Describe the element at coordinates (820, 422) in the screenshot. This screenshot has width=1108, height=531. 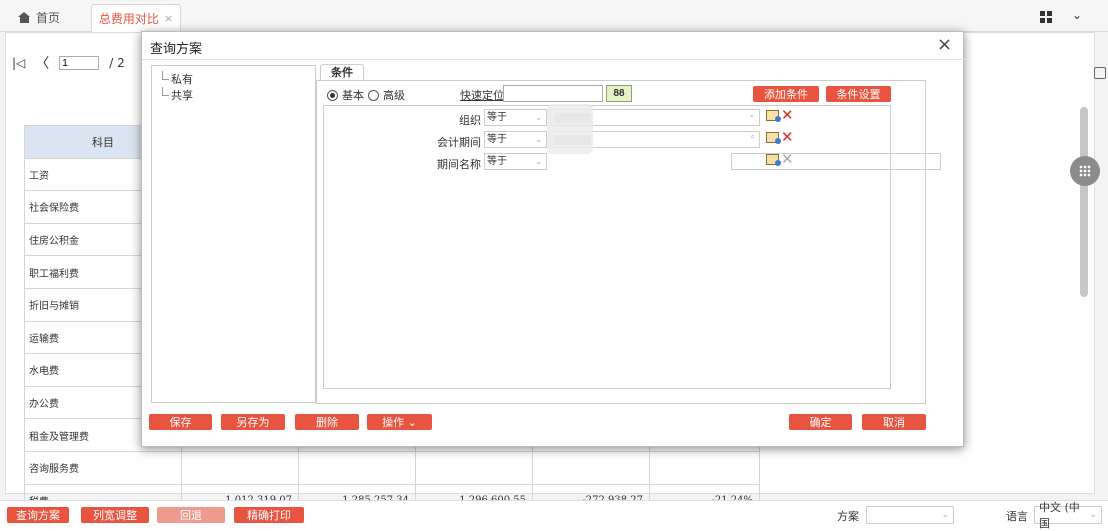
I see `ok-button: 确定` at that location.